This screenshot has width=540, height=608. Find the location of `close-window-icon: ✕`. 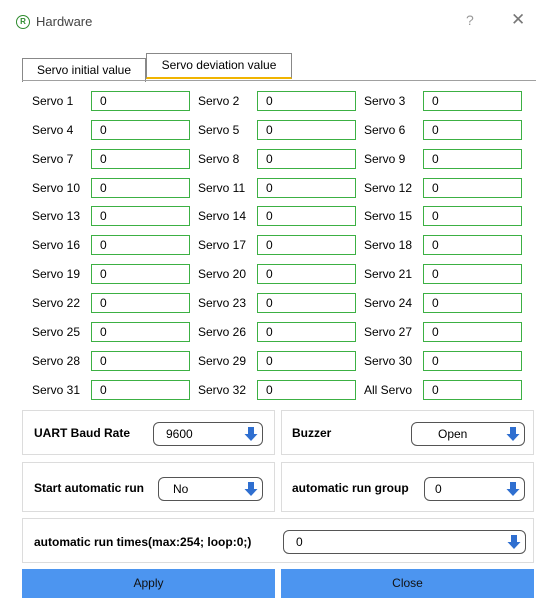

close-window-icon: ✕ is located at coordinates (518, 20).